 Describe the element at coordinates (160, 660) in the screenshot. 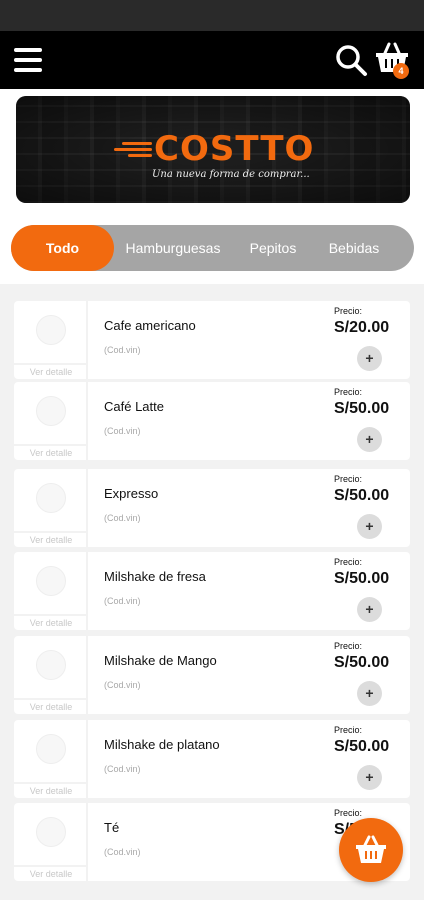

I see `product-name: Milshake de Mango` at that location.